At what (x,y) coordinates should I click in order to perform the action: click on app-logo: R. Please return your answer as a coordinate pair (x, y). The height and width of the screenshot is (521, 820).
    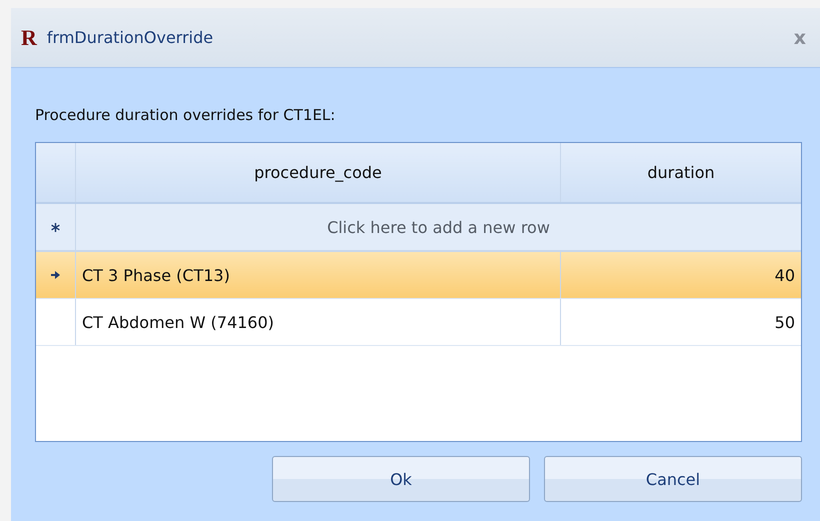
    Looking at the image, I should click on (29, 37).